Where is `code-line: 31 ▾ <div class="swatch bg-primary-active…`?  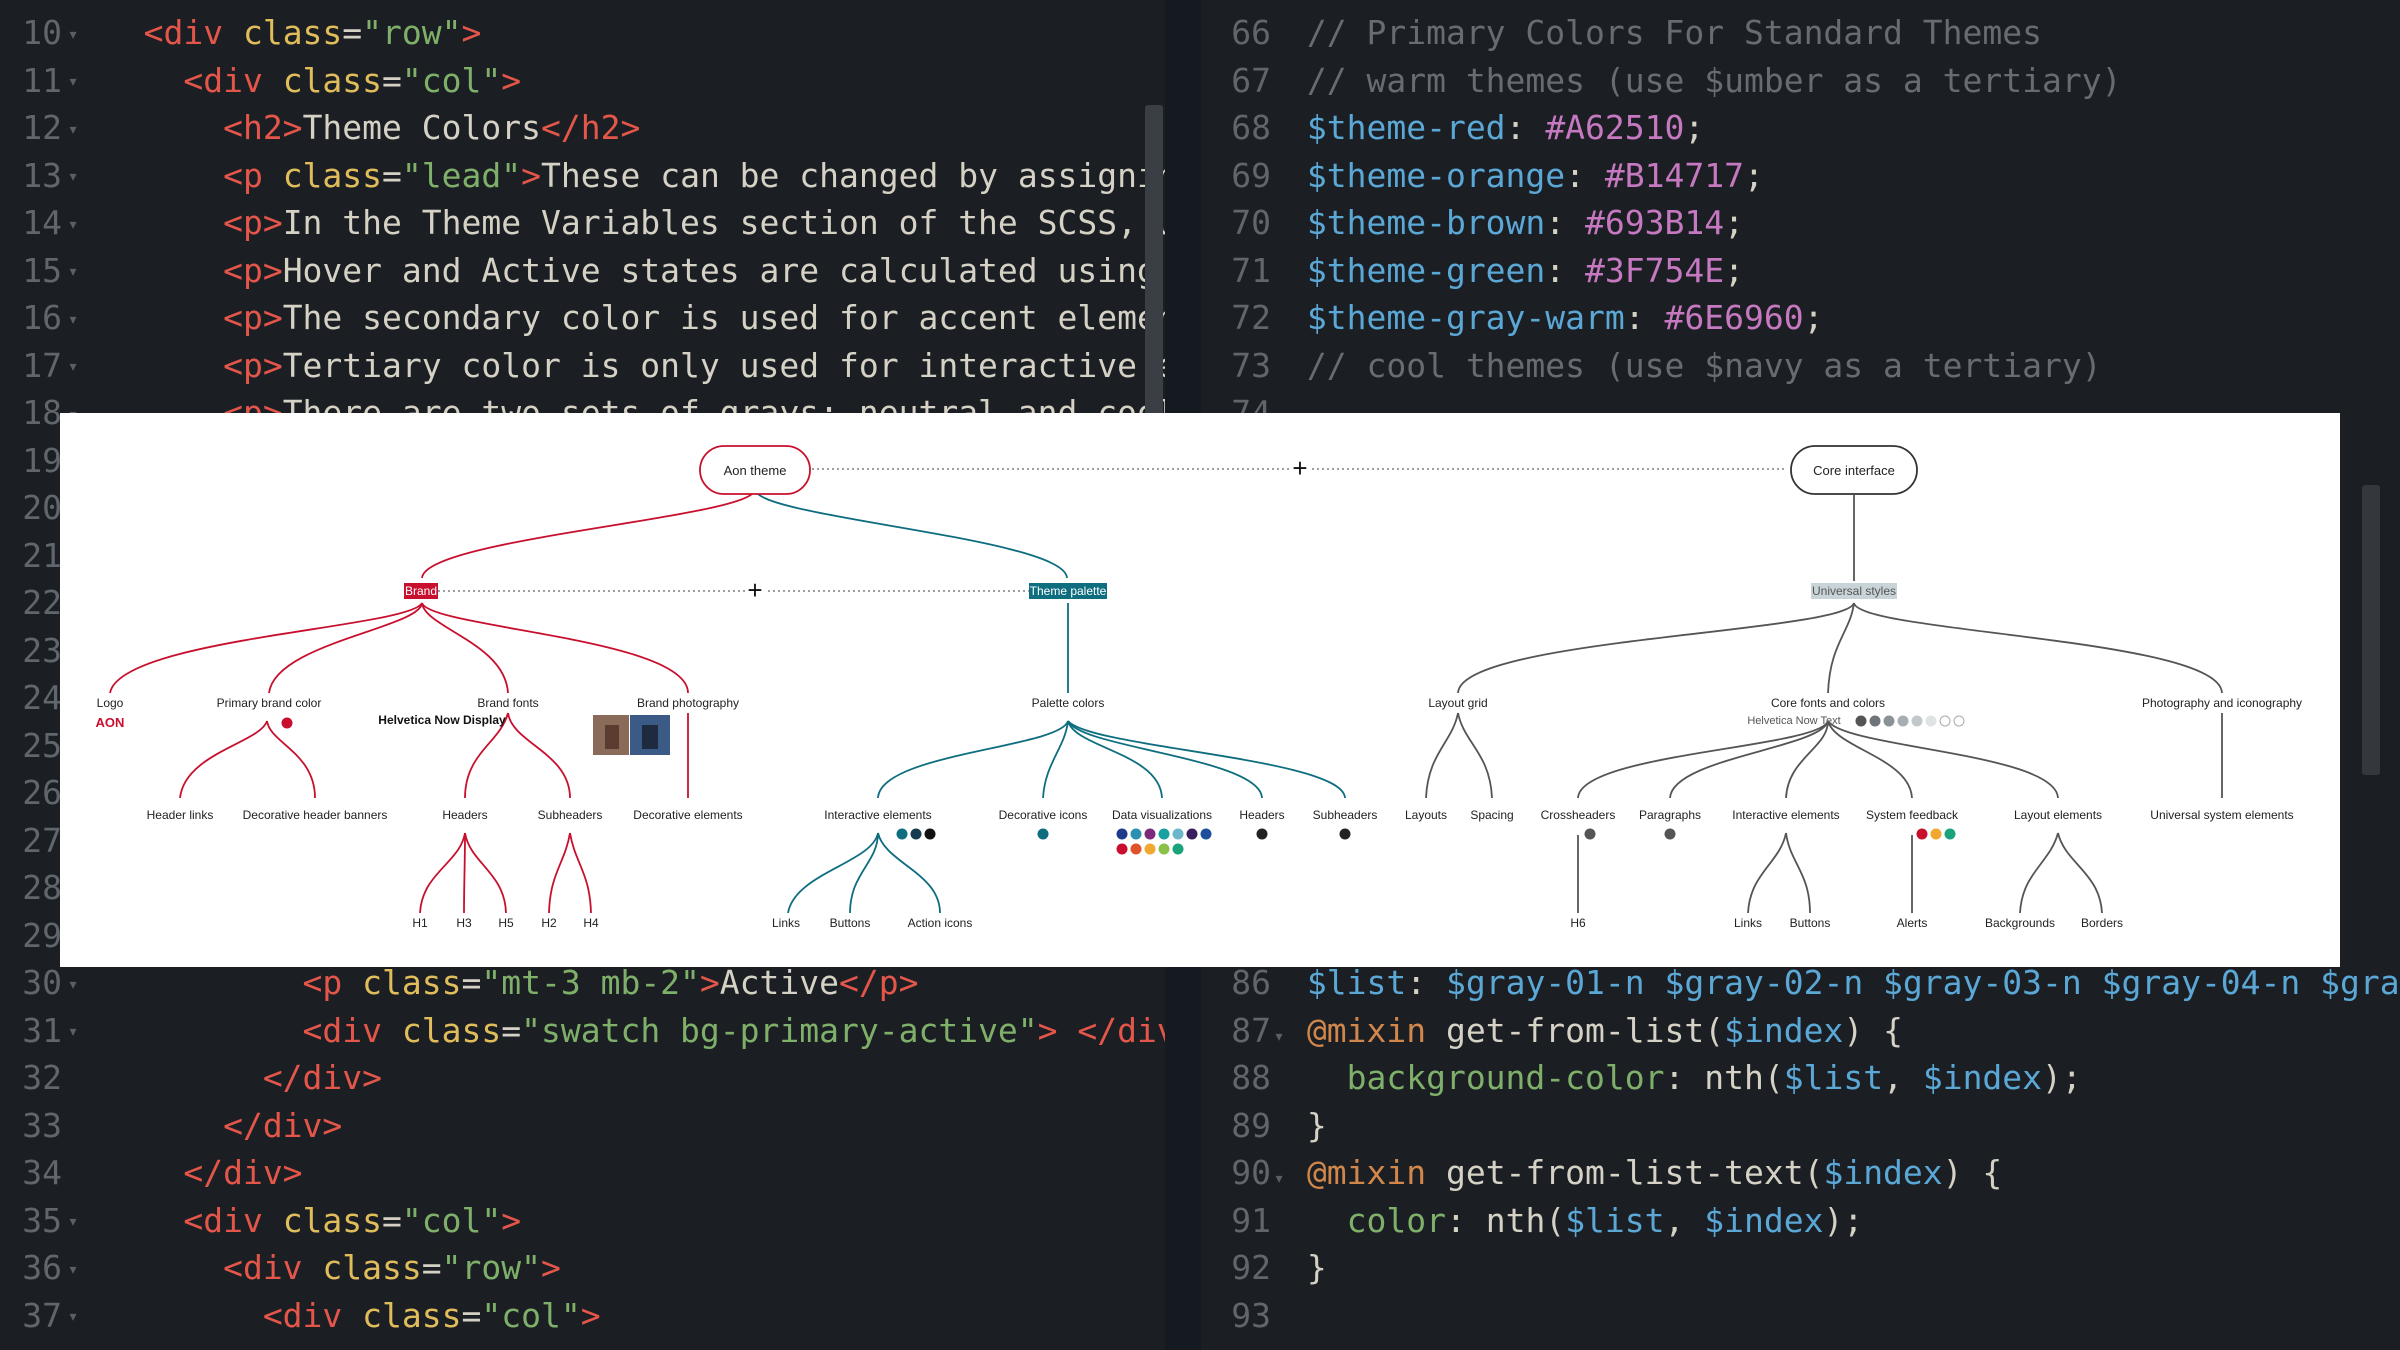 code-line: 31 ▾ <div class="swatch bg-primary-active… is located at coordinates (582, 1031).